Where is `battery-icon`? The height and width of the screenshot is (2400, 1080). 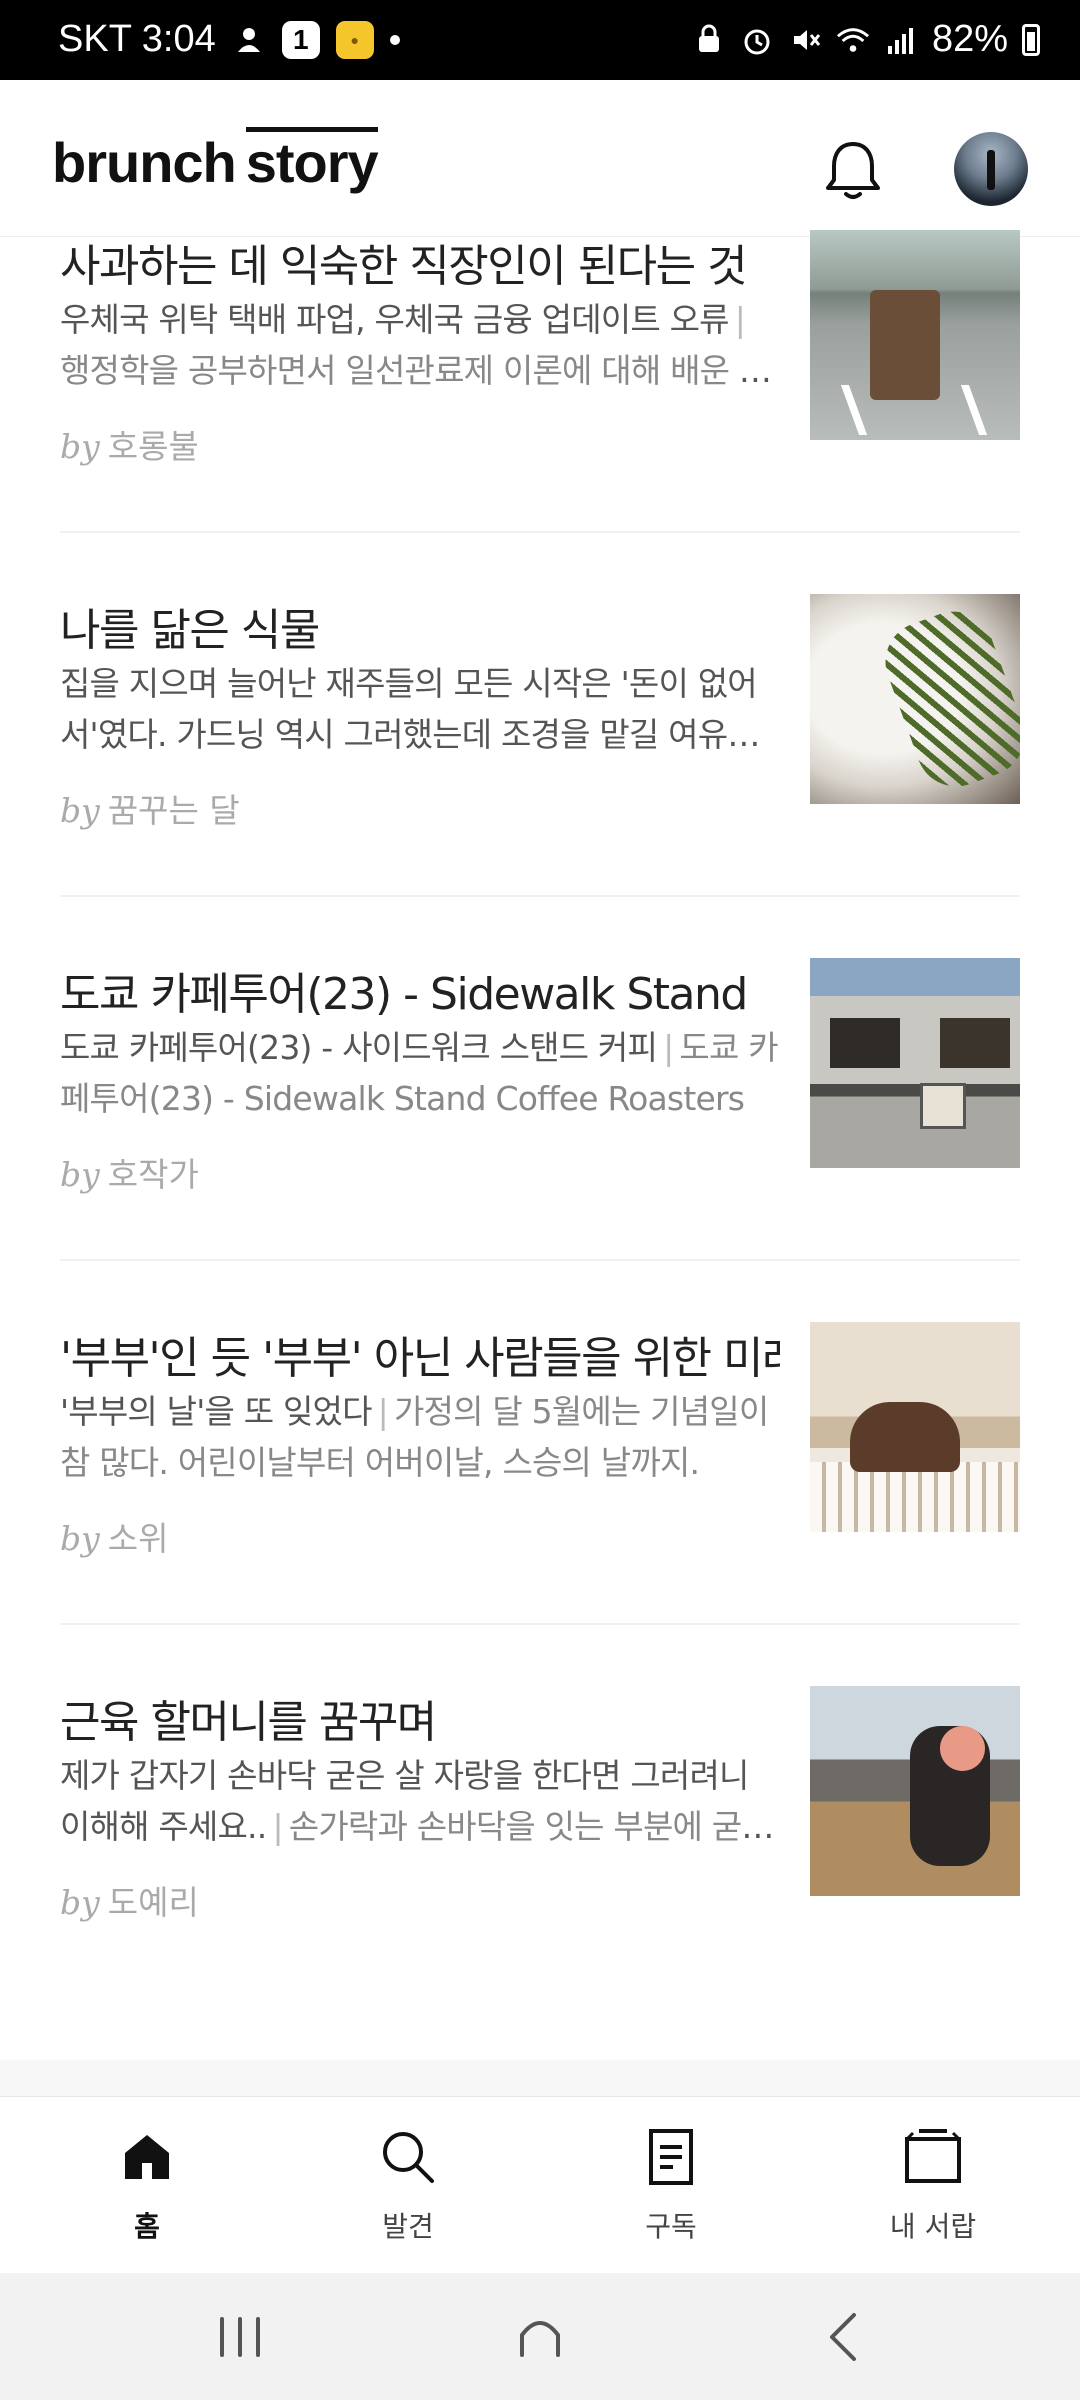 battery-icon is located at coordinates (1031, 39).